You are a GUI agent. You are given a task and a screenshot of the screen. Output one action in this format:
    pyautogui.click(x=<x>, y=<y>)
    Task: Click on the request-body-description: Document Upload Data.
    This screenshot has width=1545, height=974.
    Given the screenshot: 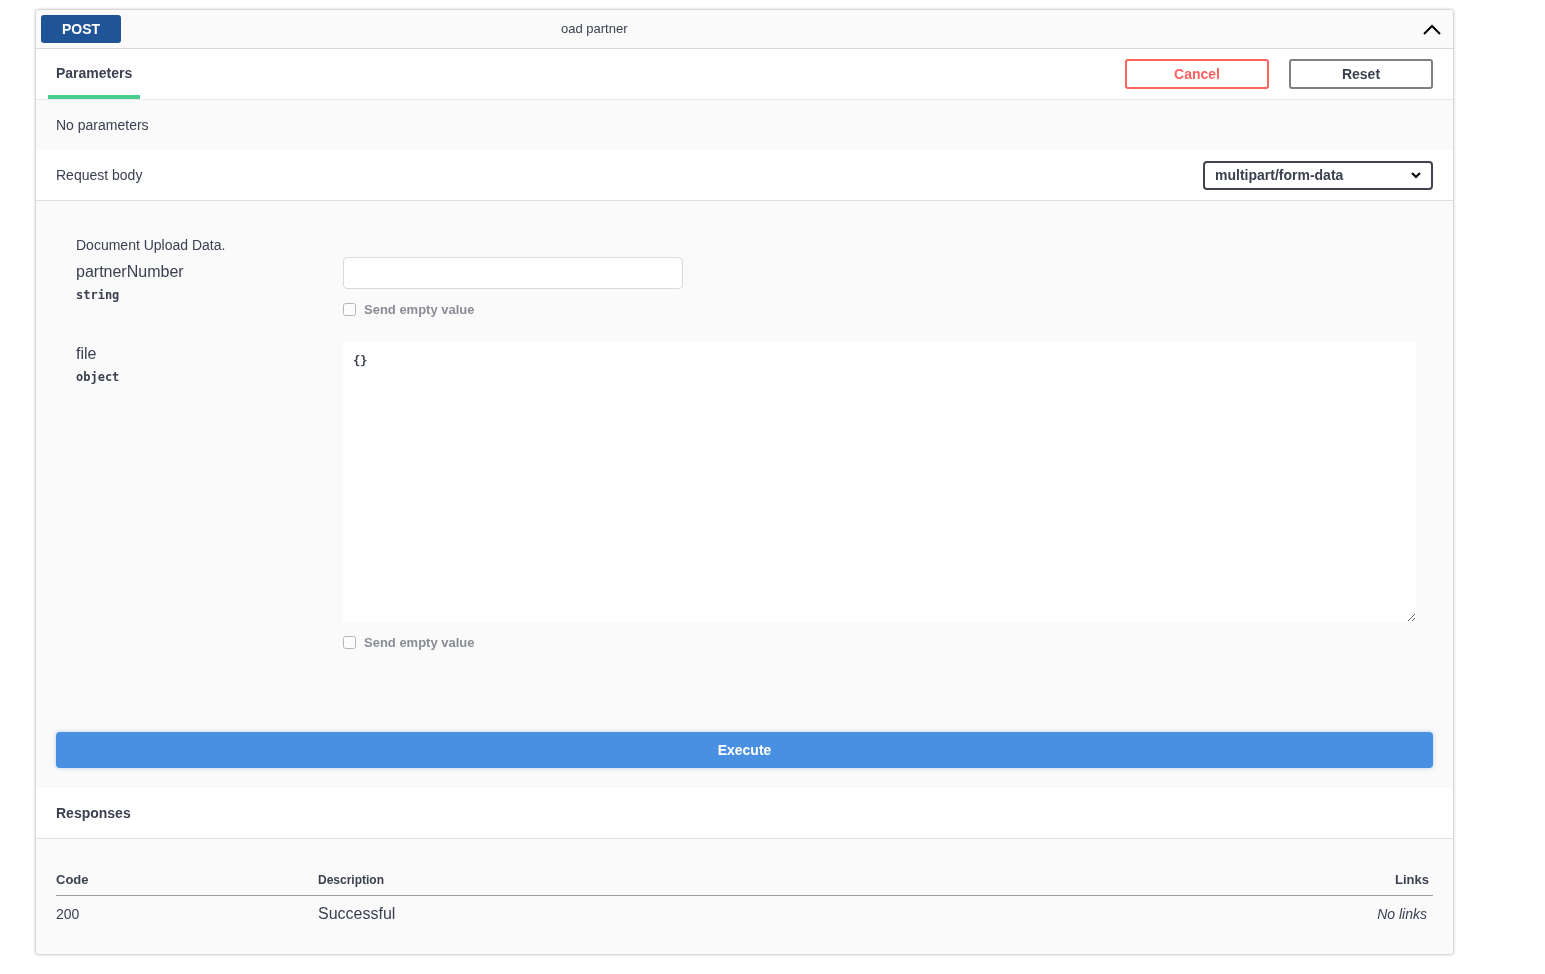 What is the action you would take?
    pyautogui.click(x=151, y=245)
    